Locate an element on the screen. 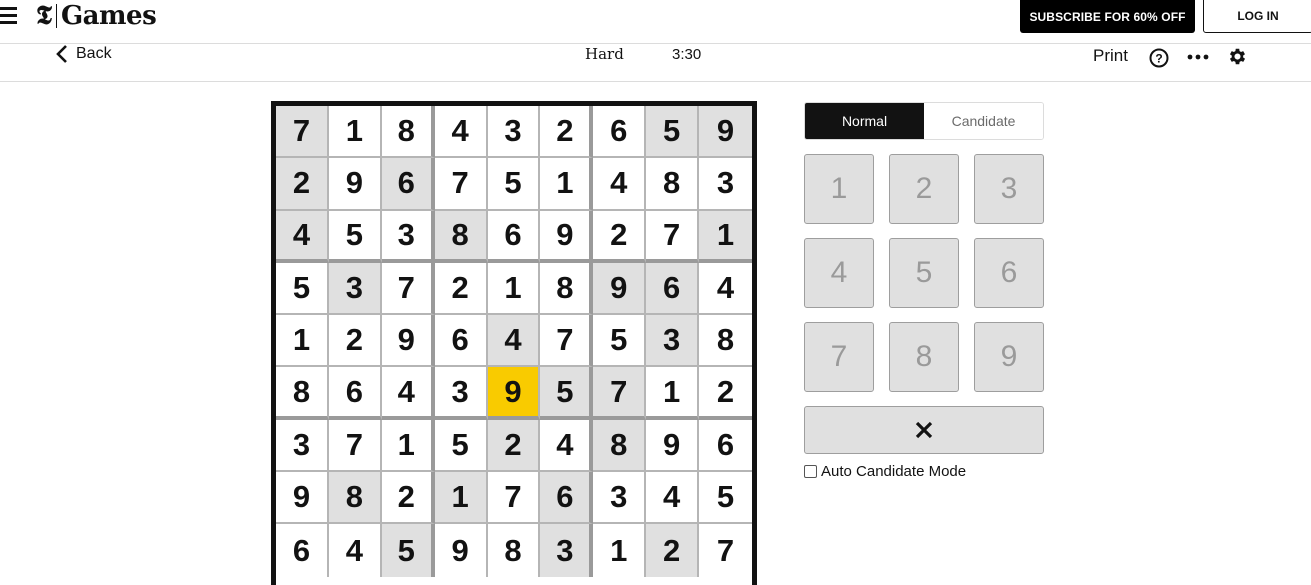  sudoku-cell-r3c9: 1 is located at coordinates (725, 236).